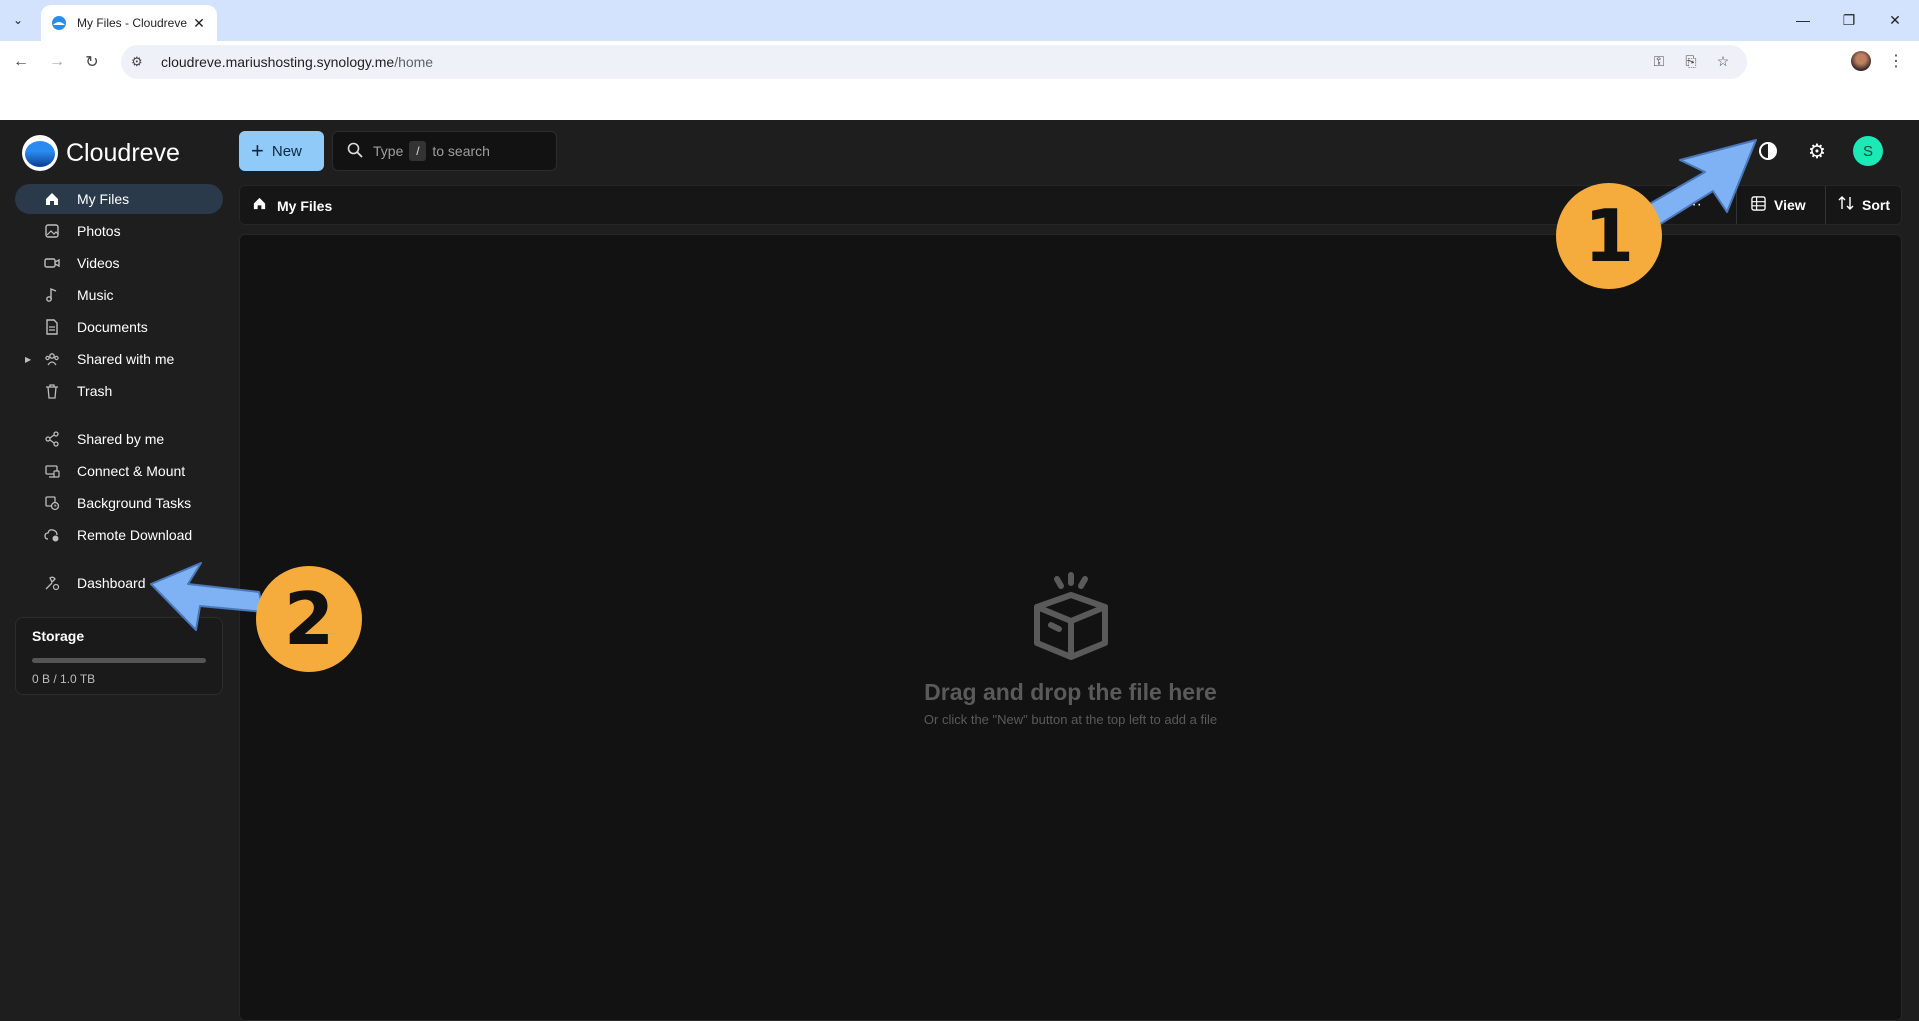 The image size is (1919, 1021). Describe the element at coordinates (1876, 205) in the screenshot. I see `sort-label: Sort` at that location.